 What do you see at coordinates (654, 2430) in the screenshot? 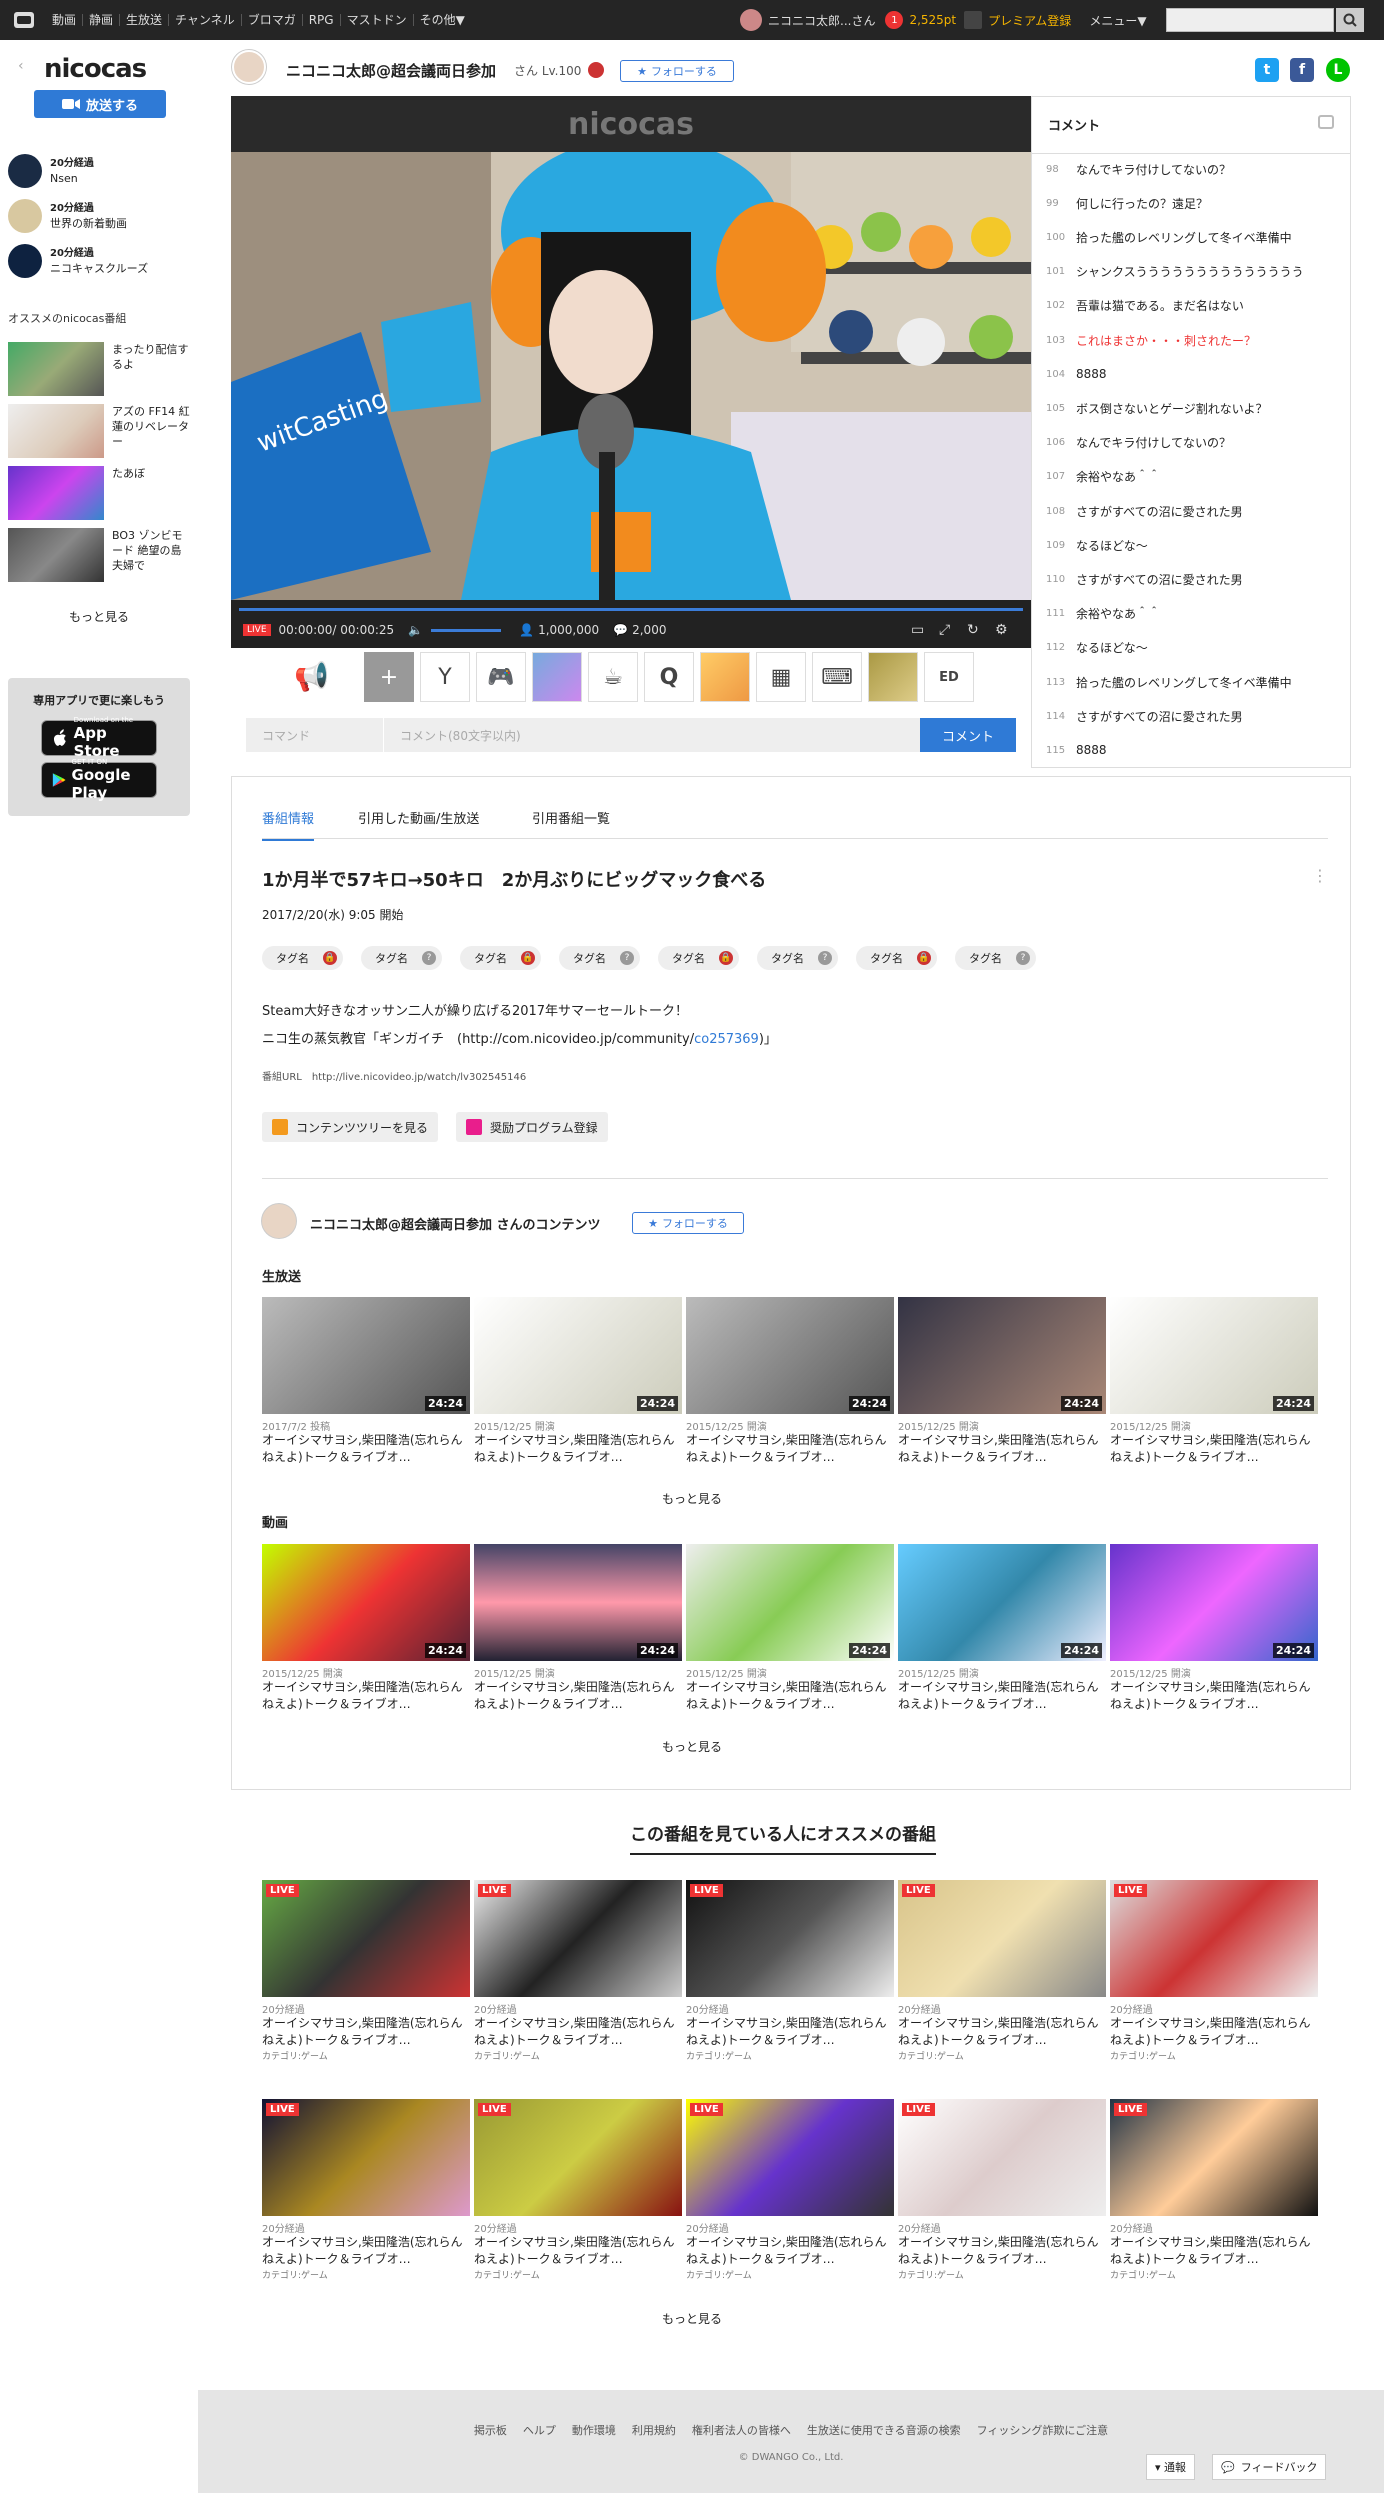
I see `footer-link: 利用規約` at bounding box center [654, 2430].